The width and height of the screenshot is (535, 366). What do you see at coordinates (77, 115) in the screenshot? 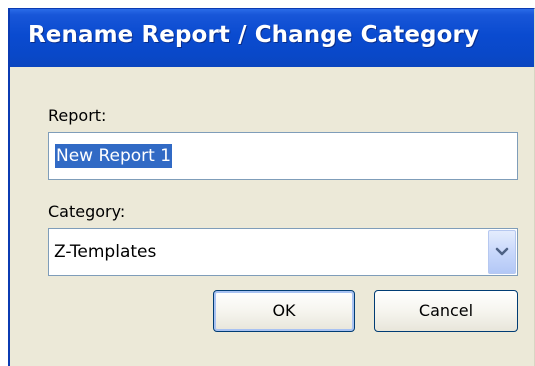
I see `report-label: Report:` at bounding box center [77, 115].